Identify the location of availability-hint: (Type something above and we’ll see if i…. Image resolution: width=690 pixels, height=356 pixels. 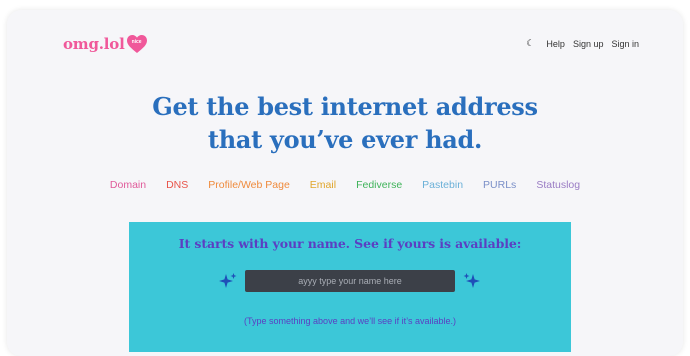
(350, 321).